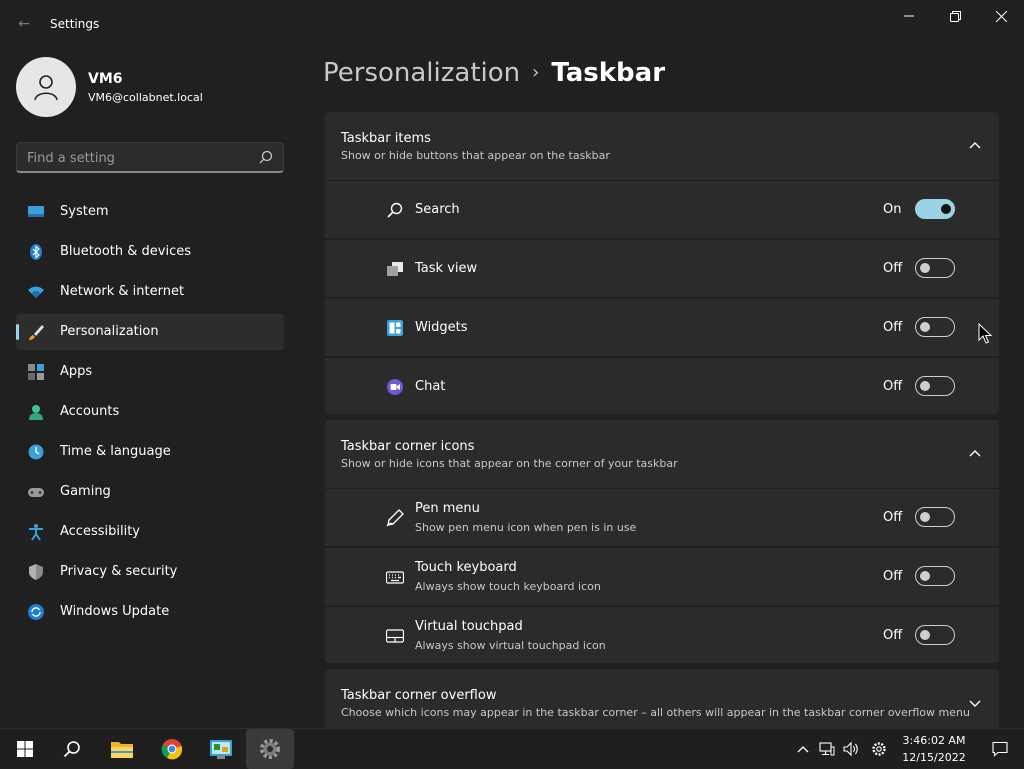 The image size is (1024, 769). I want to click on user-icon, so click(46, 88).